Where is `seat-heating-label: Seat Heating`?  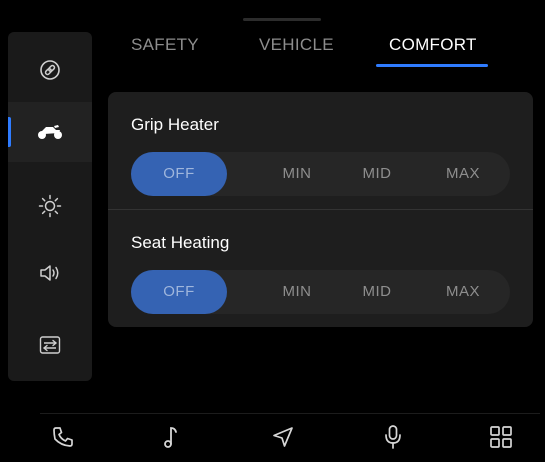
seat-heating-label: Seat Heating is located at coordinates (180, 242).